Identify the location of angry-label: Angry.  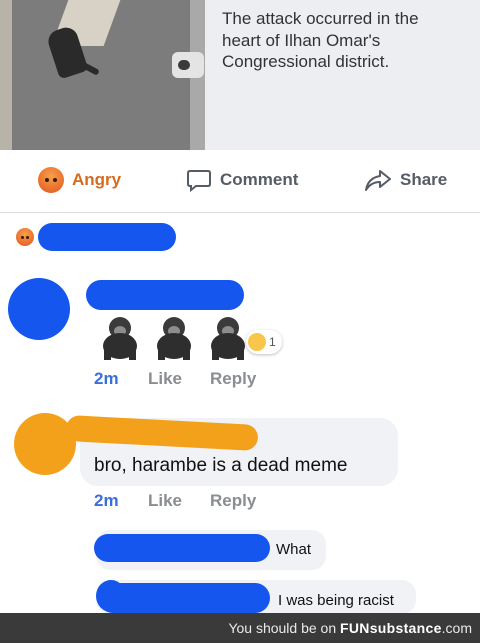
(97, 179).